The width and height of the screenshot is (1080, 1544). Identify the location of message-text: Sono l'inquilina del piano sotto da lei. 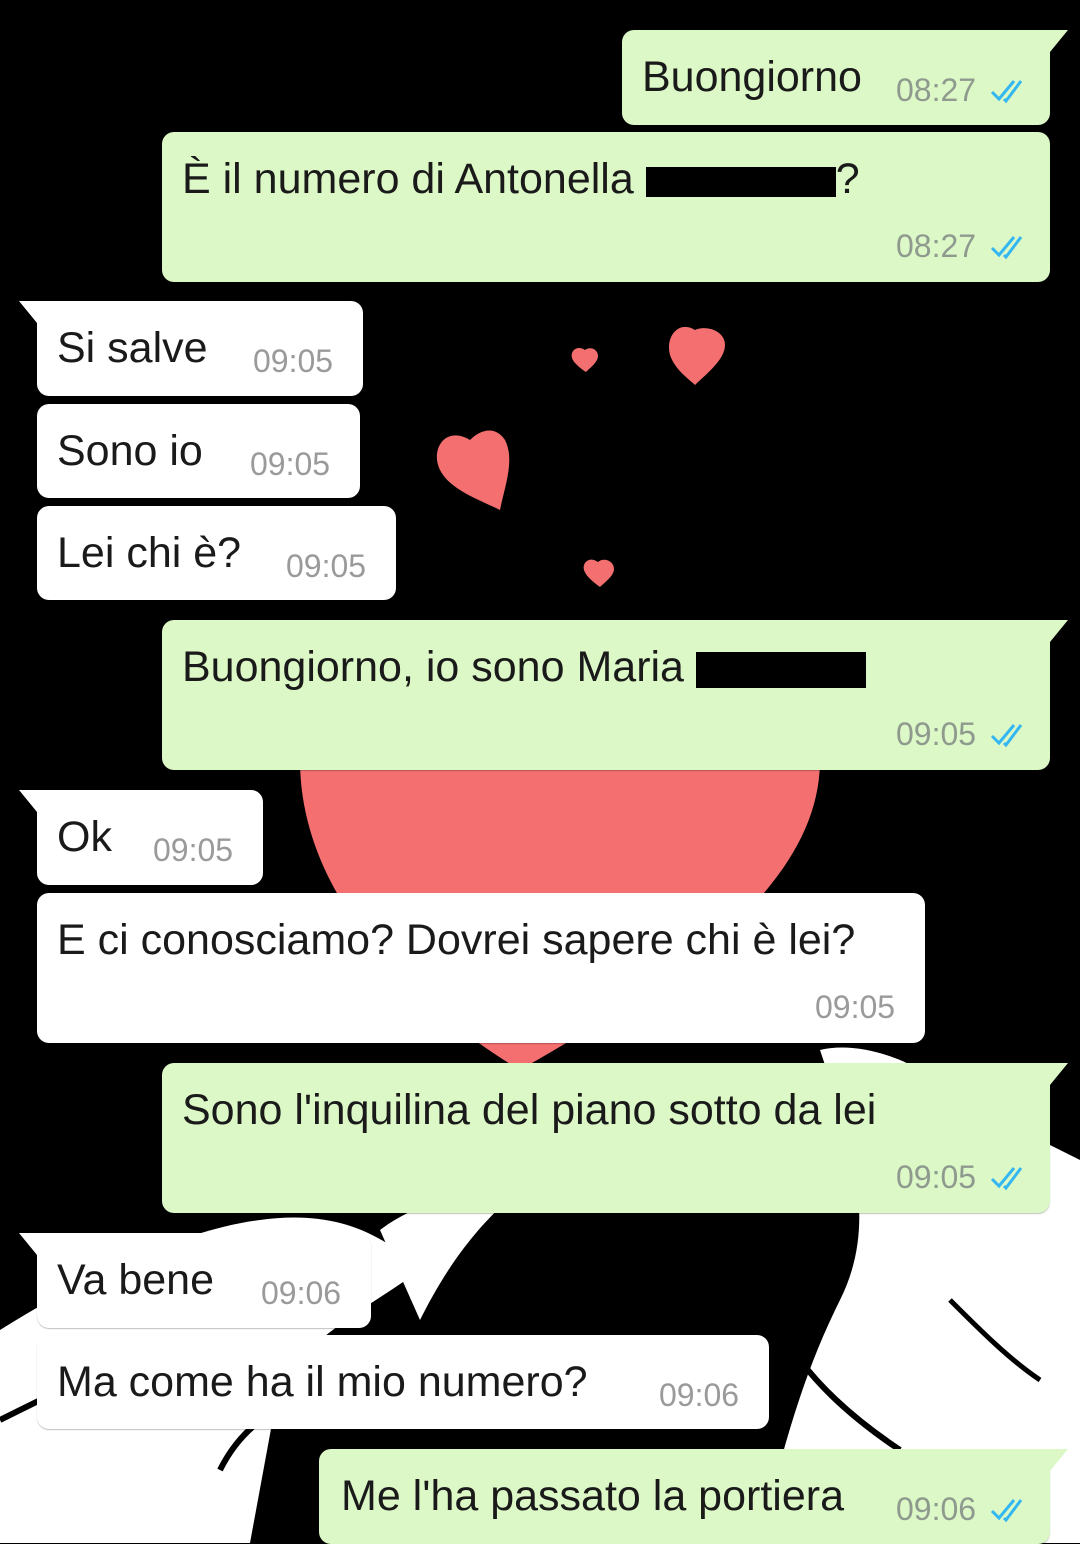
(529, 1110).